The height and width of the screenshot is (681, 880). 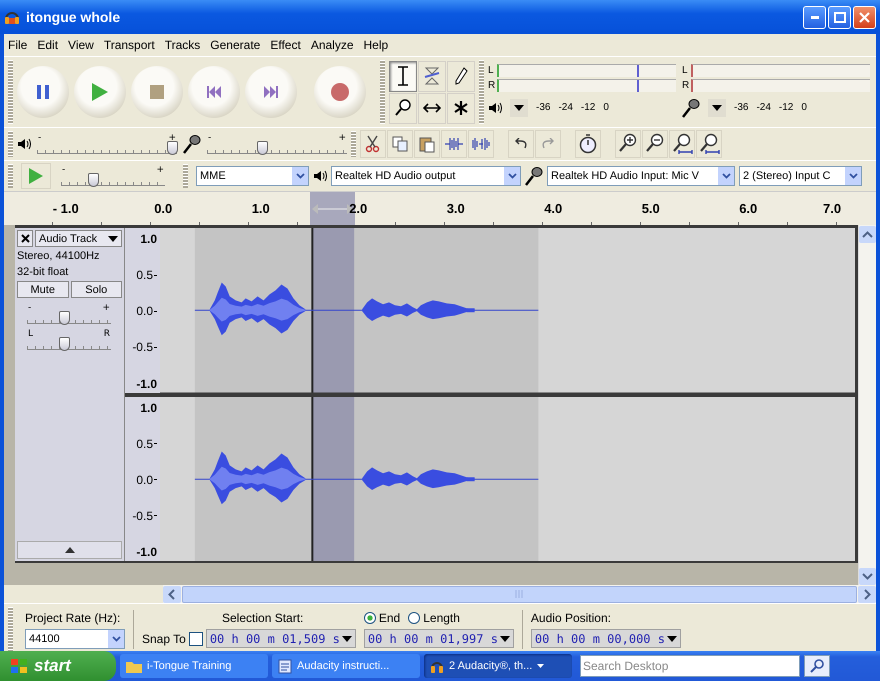 What do you see at coordinates (427, 144) in the screenshot?
I see `paste-button` at bounding box center [427, 144].